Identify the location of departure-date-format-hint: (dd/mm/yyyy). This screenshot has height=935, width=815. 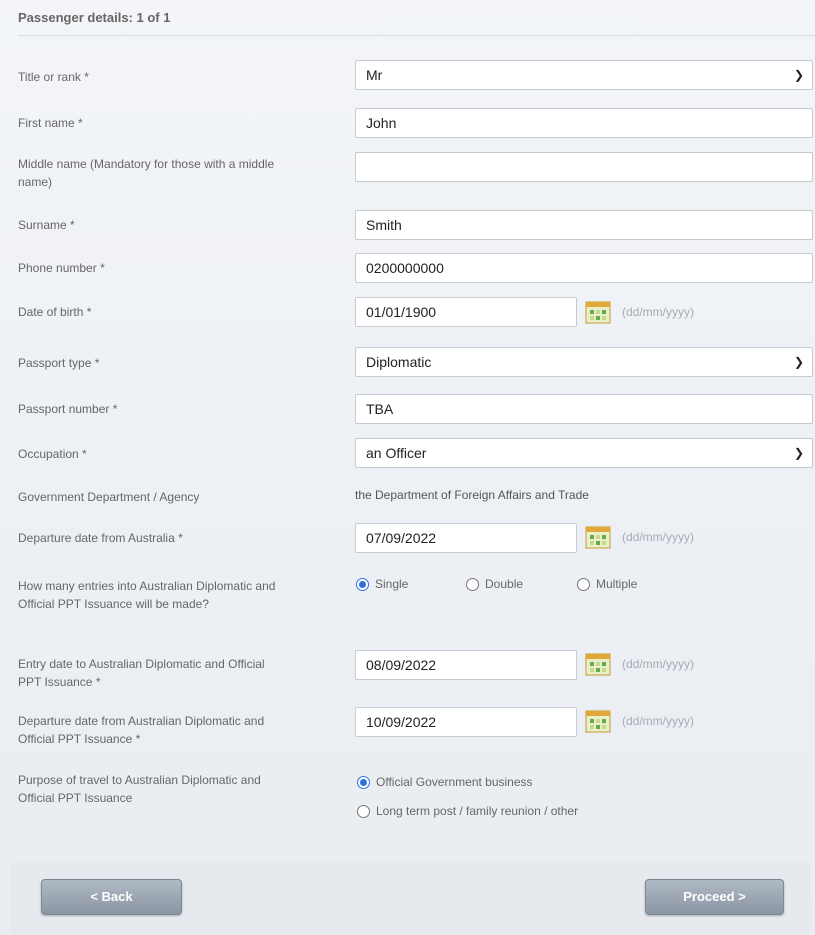
(658, 721).